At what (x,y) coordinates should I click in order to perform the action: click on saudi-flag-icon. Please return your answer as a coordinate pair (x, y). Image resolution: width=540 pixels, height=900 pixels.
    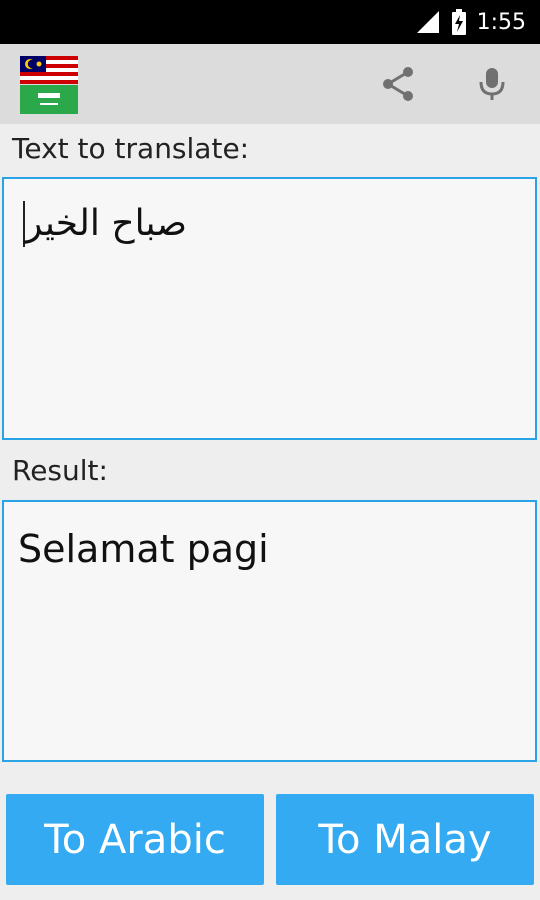
    Looking at the image, I should click on (49, 99).